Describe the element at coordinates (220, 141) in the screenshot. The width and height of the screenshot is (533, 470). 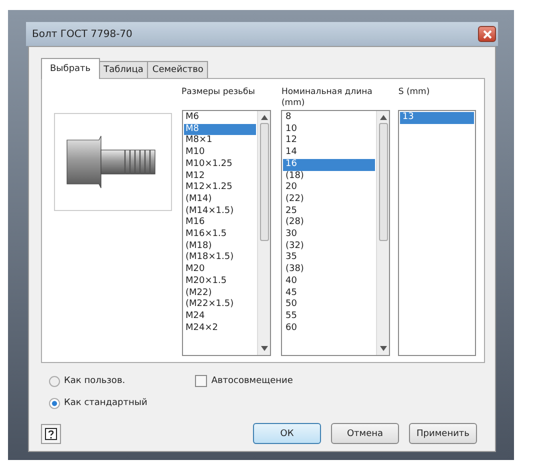
I see `list-item: M8×1` at that location.